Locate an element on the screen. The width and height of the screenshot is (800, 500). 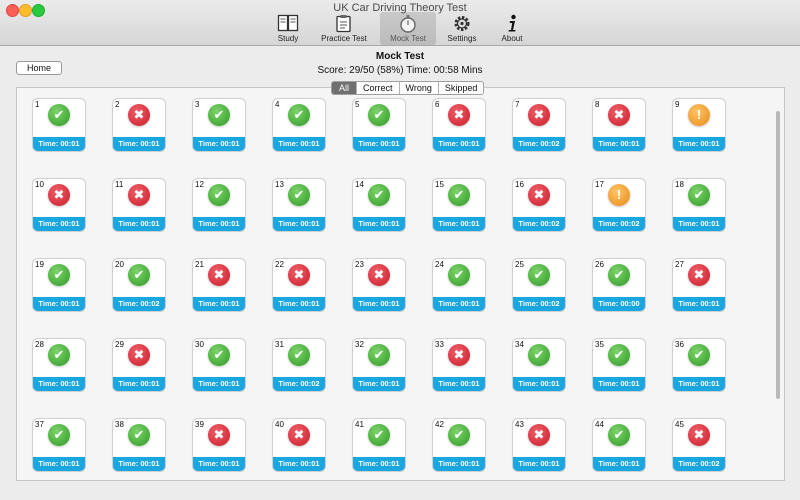
question-number: 42 is located at coordinates (439, 424).